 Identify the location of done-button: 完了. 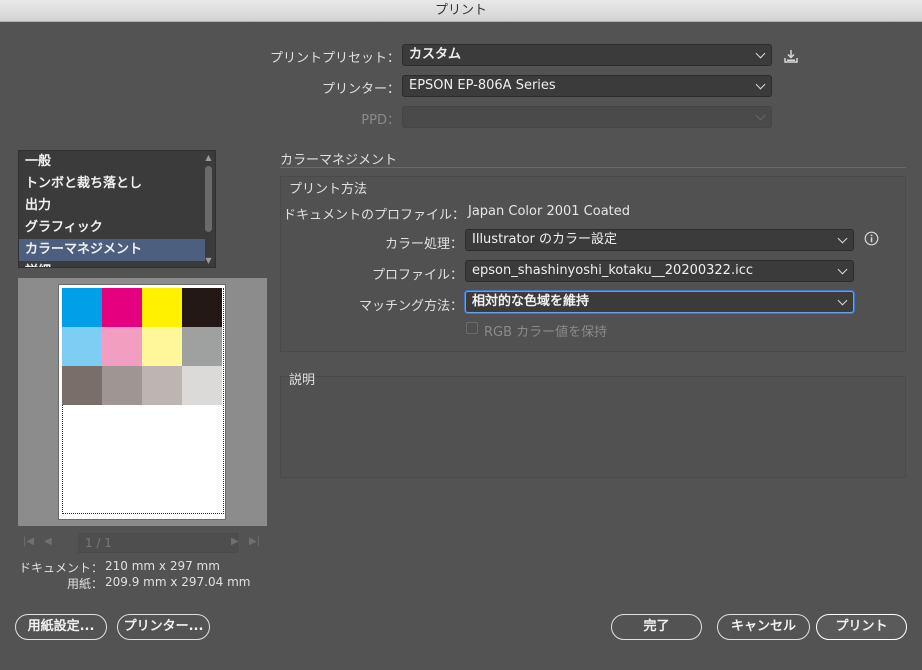
(656, 627).